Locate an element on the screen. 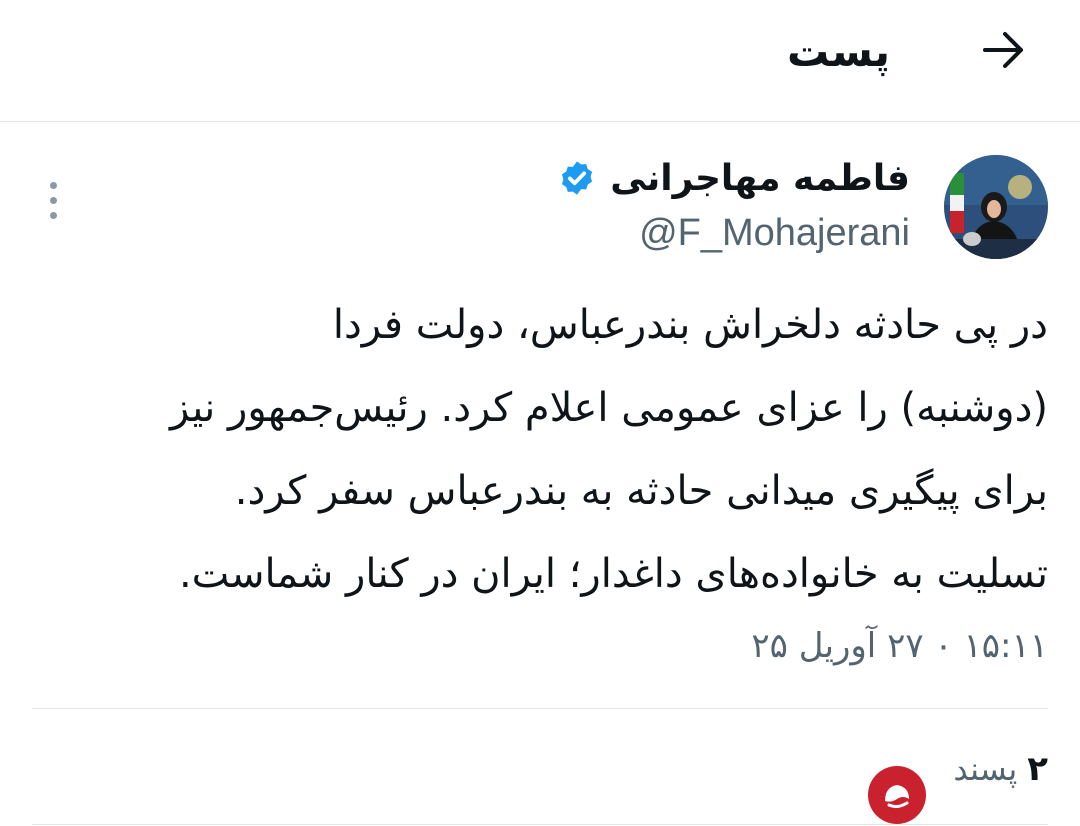 The height and width of the screenshot is (826, 1080). verified-badge-icon is located at coordinates (577, 178).